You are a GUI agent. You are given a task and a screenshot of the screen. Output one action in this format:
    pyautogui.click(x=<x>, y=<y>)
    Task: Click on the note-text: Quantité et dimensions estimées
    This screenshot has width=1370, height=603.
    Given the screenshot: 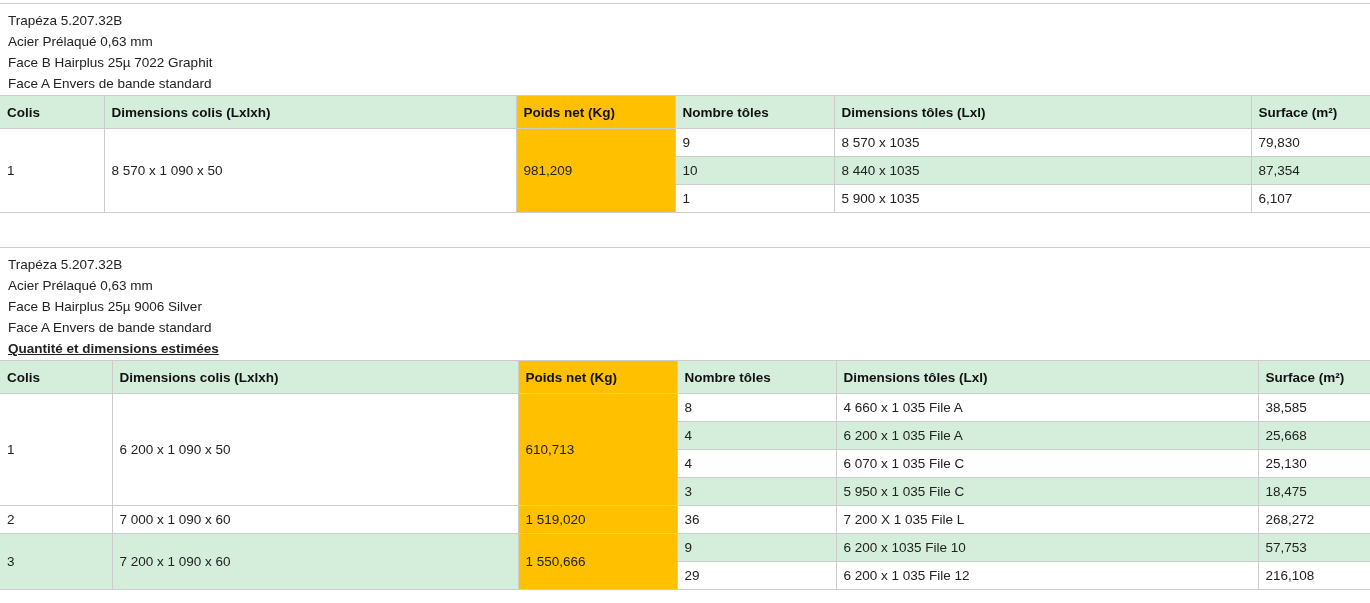 What is the action you would take?
    pyautogui.click(x=114, y=349)
    